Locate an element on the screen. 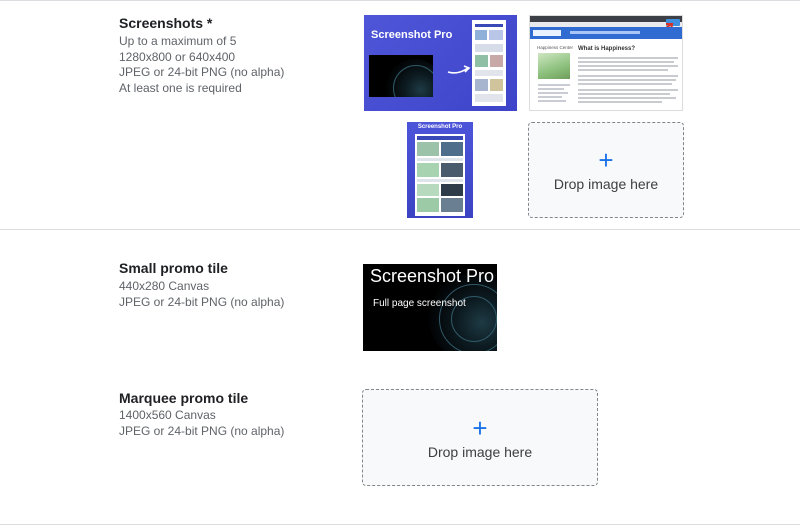  marquee-promo-desc-line: 1400x560 Canvas is located at coordinates (167, 415).